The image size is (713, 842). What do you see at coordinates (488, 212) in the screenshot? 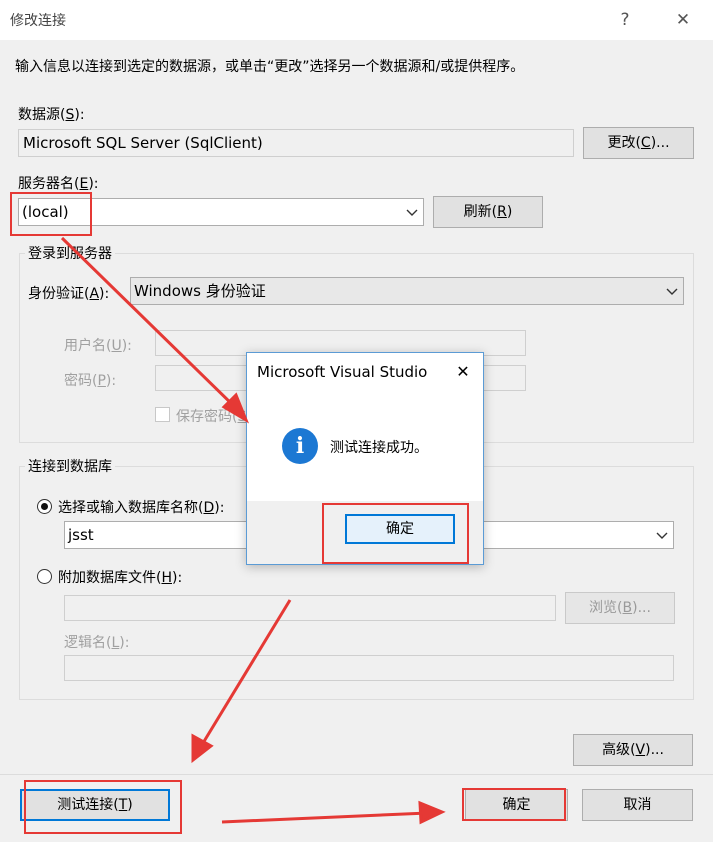
I see `refresh-button: 刷新(R)` at bounding box center [488, 212].